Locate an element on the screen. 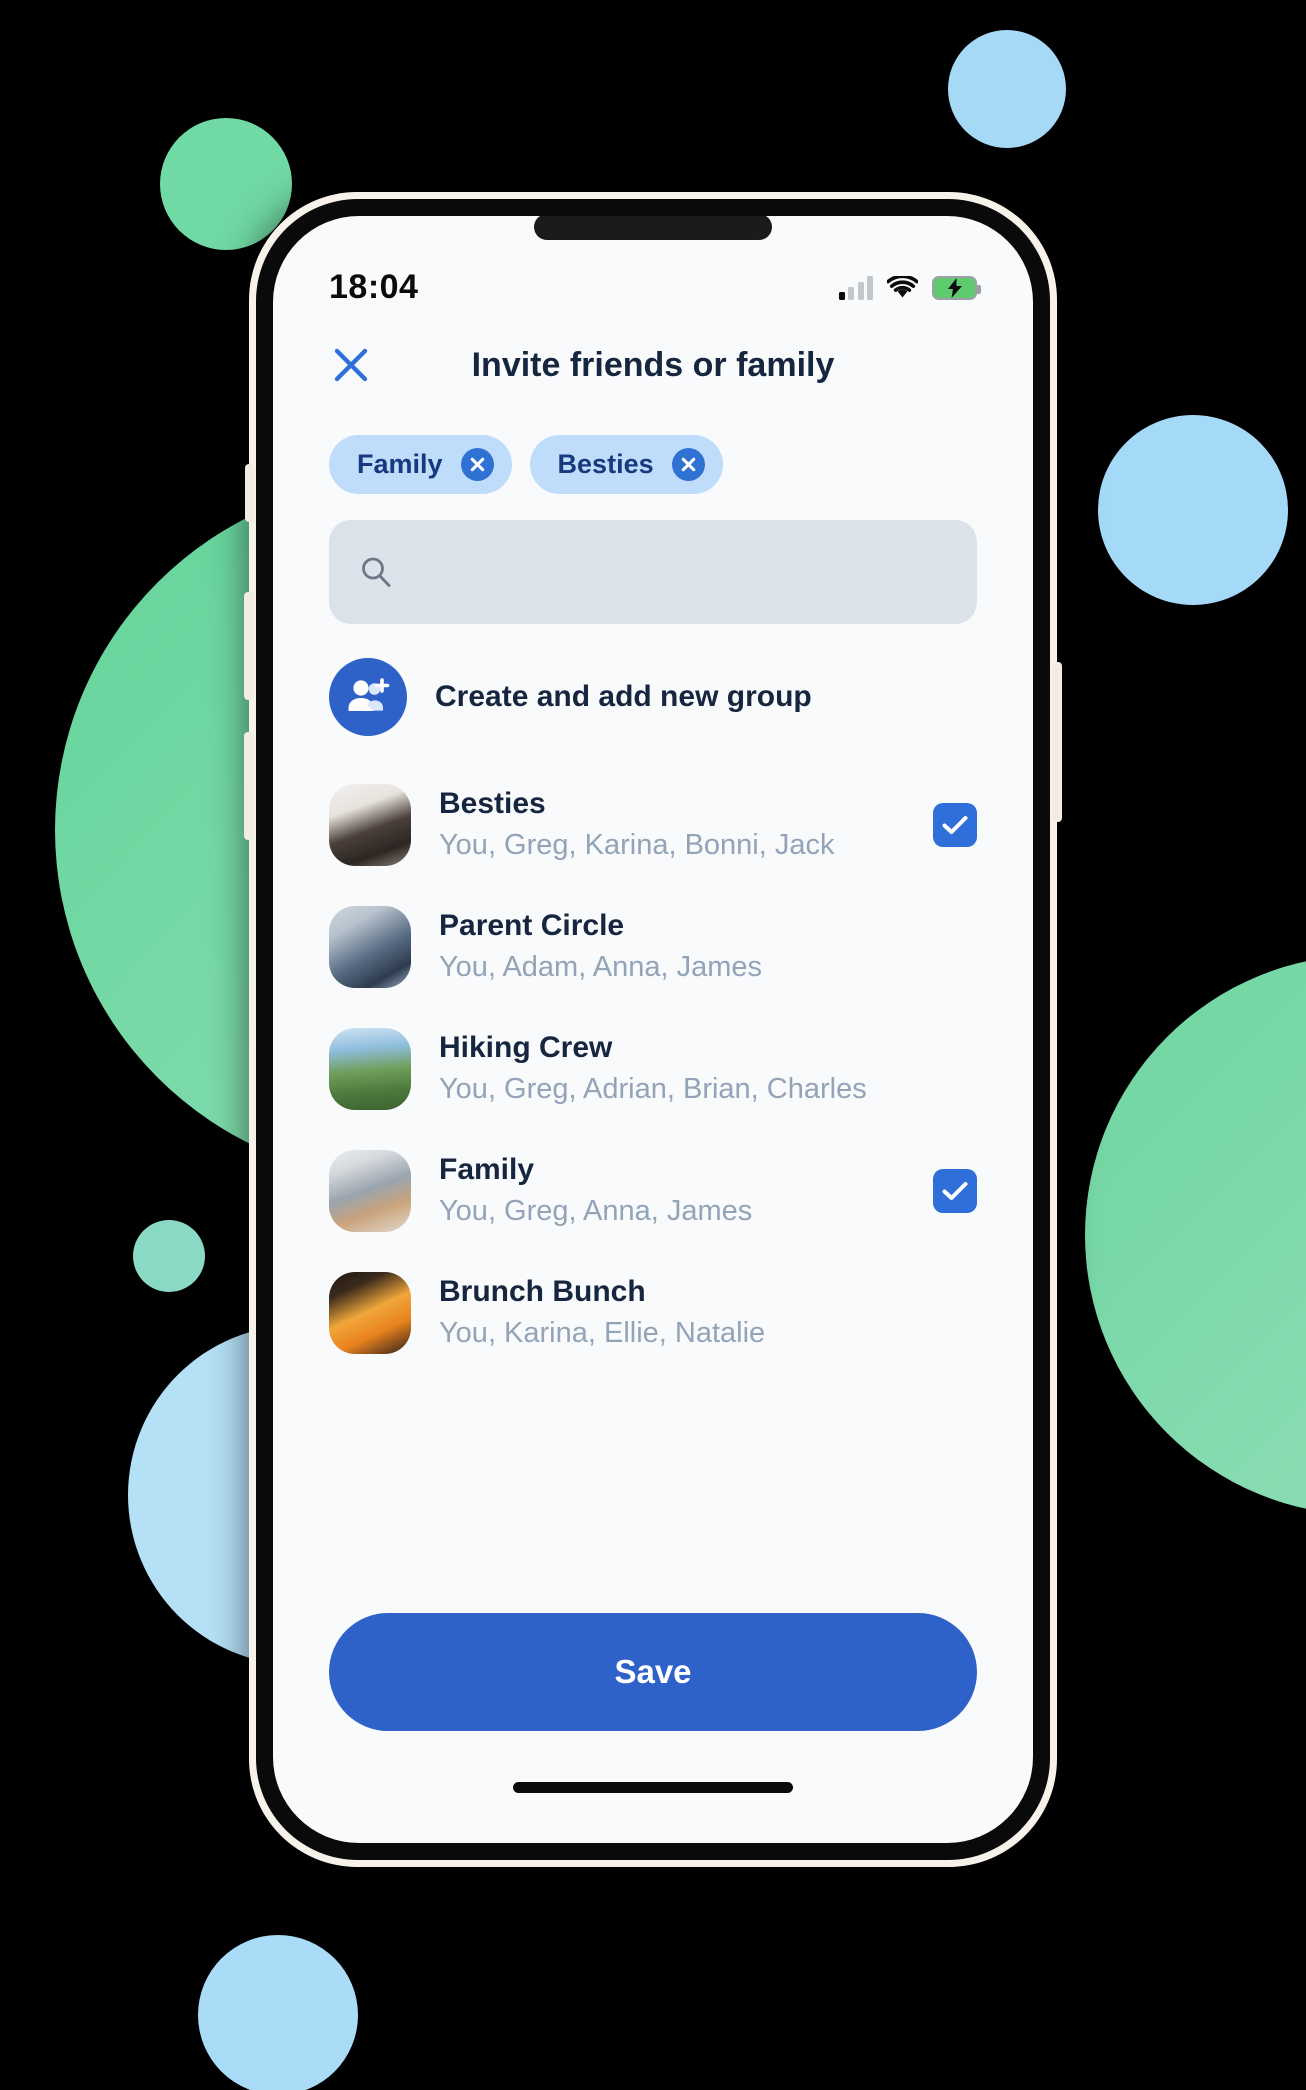 The image size is (1306, 2090). create-new-group-row: Create and add new group is located at coordinates (653, 694).